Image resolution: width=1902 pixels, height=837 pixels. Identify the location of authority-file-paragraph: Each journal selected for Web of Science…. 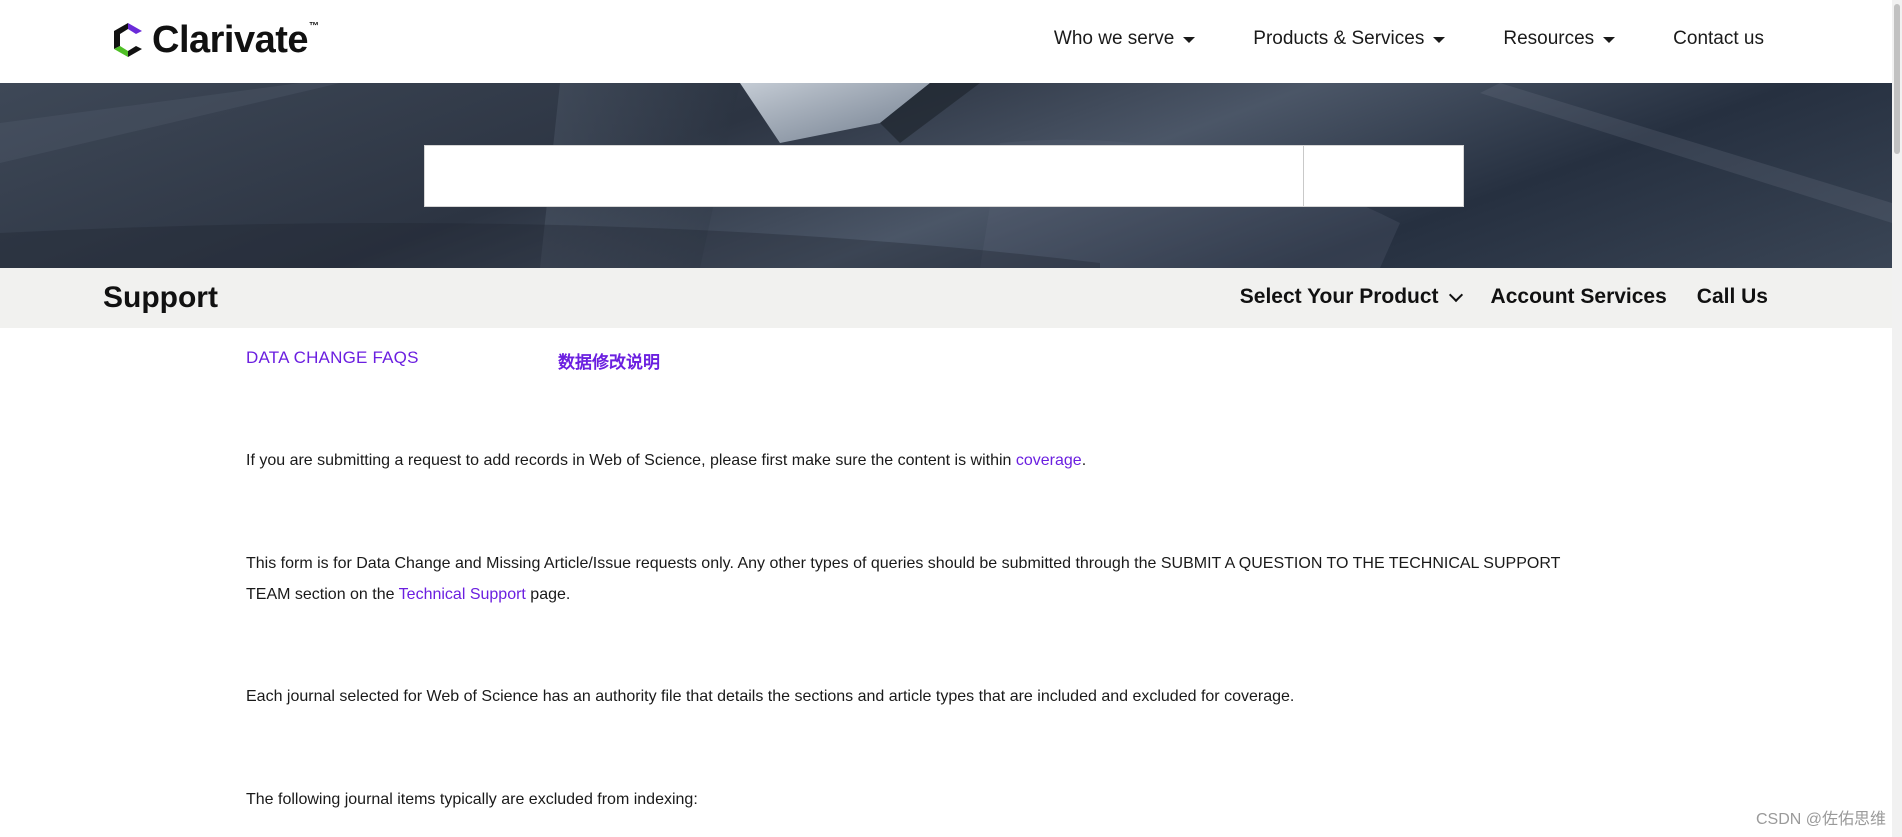
(770, 696).